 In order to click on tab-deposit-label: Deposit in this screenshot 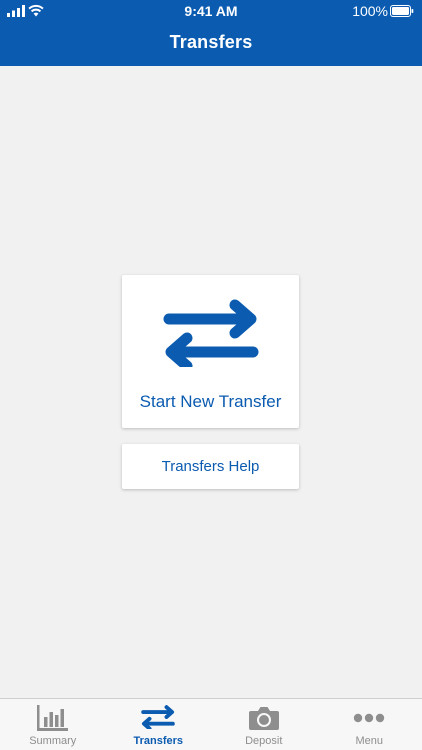, I will do `click(264, 741)`.